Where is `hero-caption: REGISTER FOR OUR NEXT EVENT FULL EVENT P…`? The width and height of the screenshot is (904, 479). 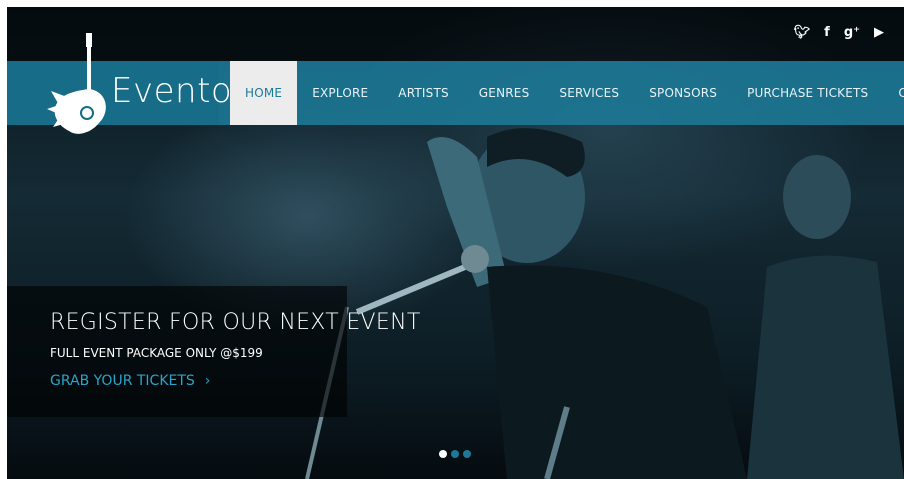 hero-caption: REGISTER FOR OUR NEXT EVENT FULL EVENT P… is located at coordinates (213, 351).